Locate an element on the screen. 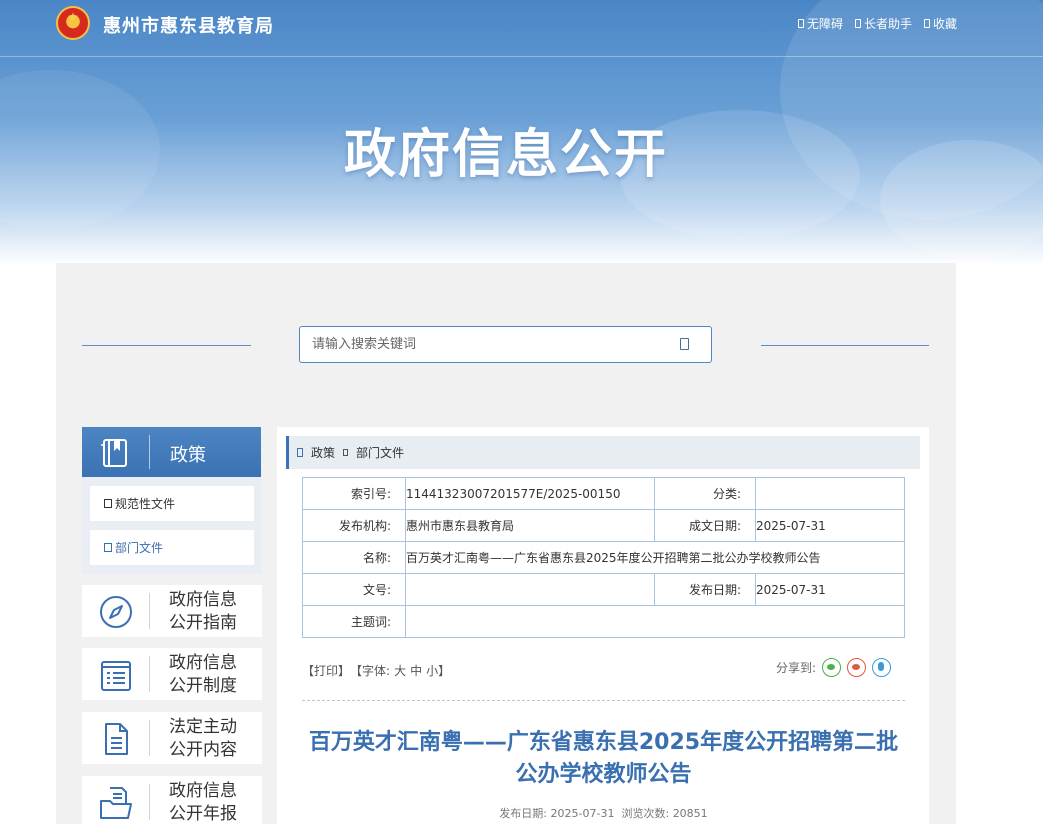  elder-assistant-icon is located at coordinates (857, 23).